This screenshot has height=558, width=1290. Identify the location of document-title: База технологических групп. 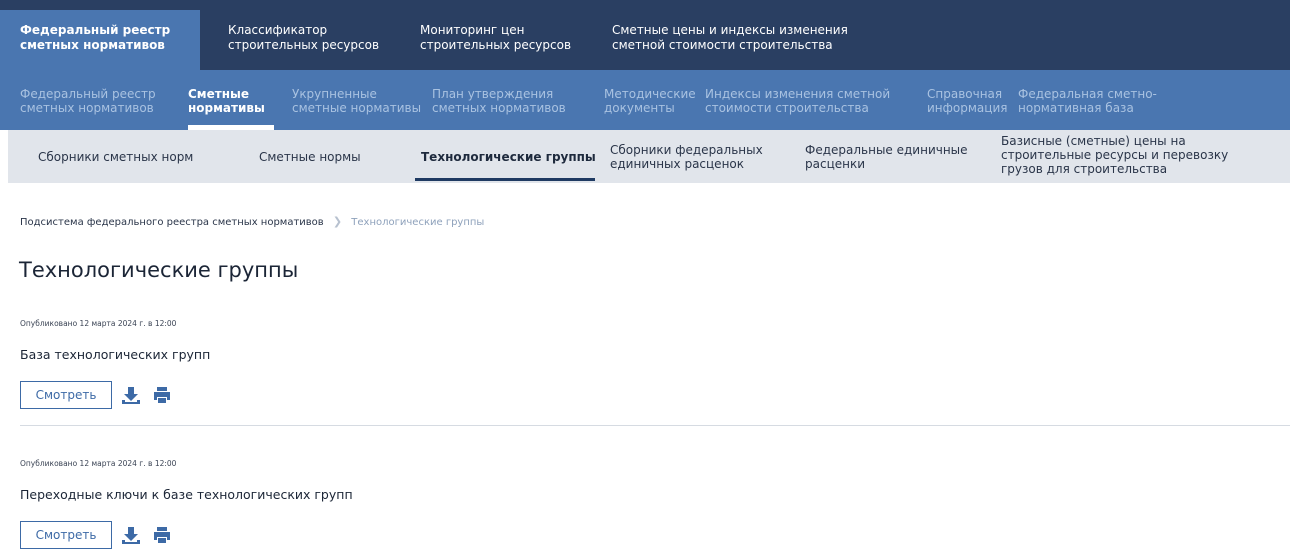
(115, 354).